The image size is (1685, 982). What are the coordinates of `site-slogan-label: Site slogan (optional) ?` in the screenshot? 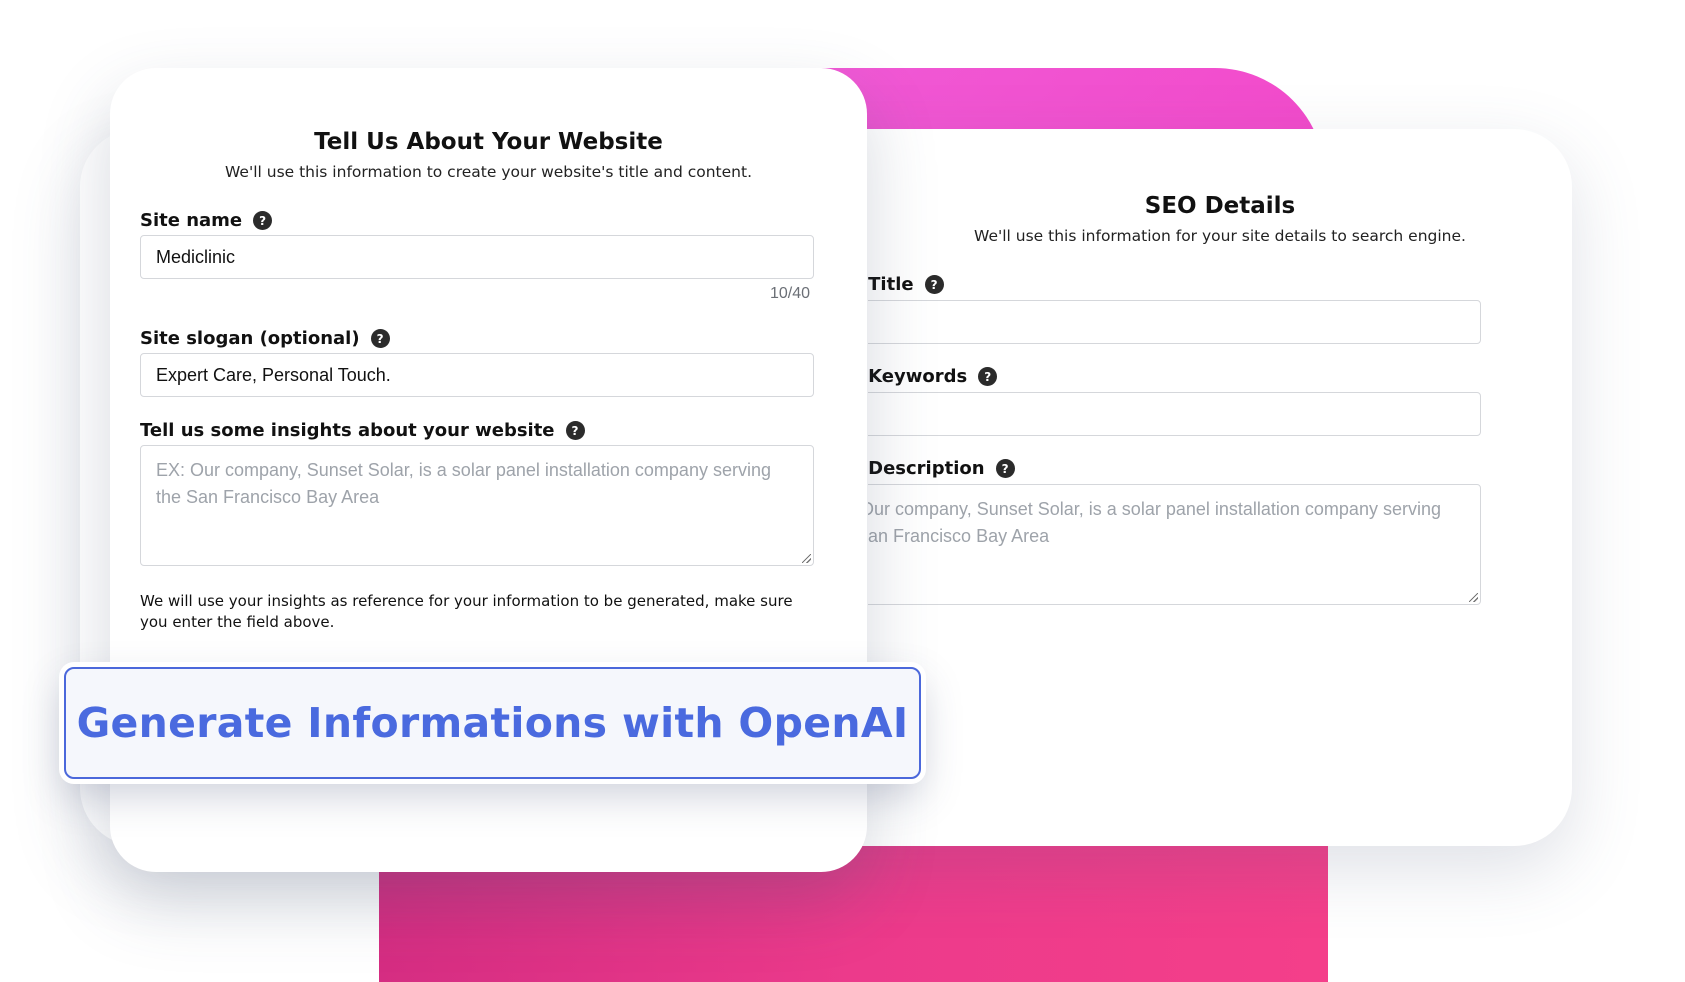 It's located at (265, 338).